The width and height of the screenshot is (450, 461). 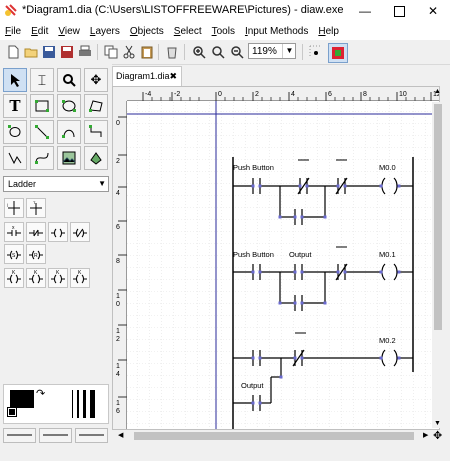 What do you see at coordinates (15, 158) in the screenshot?
I see `polyline-tool` at bounding box center [15, 158].